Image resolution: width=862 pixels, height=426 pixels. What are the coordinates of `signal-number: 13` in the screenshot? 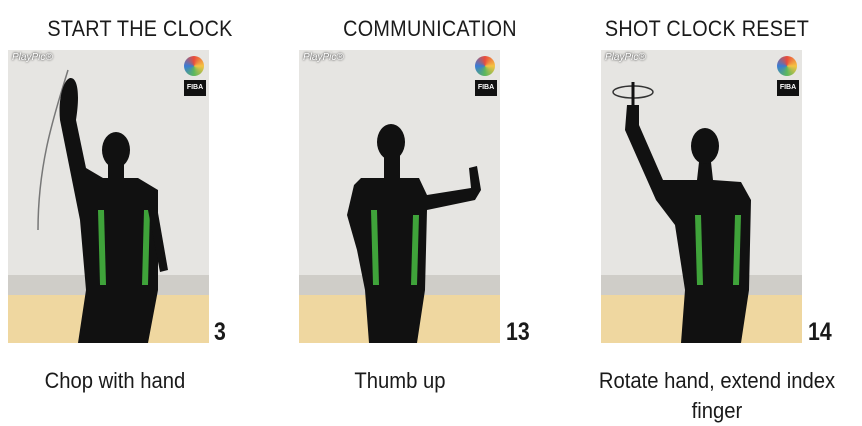 It's located at (518, 332).